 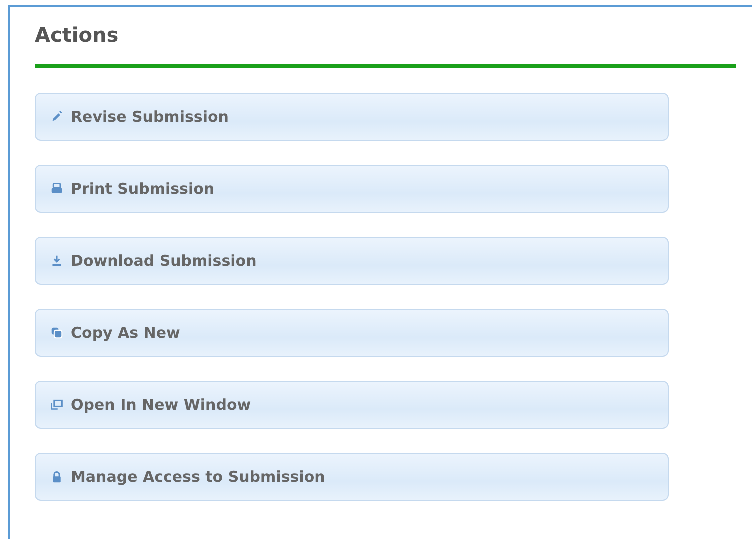 What do you see at coordinates (77, 35) in the screenshot?
I see `panel-title: Actions` at bounding box center [77, 35].